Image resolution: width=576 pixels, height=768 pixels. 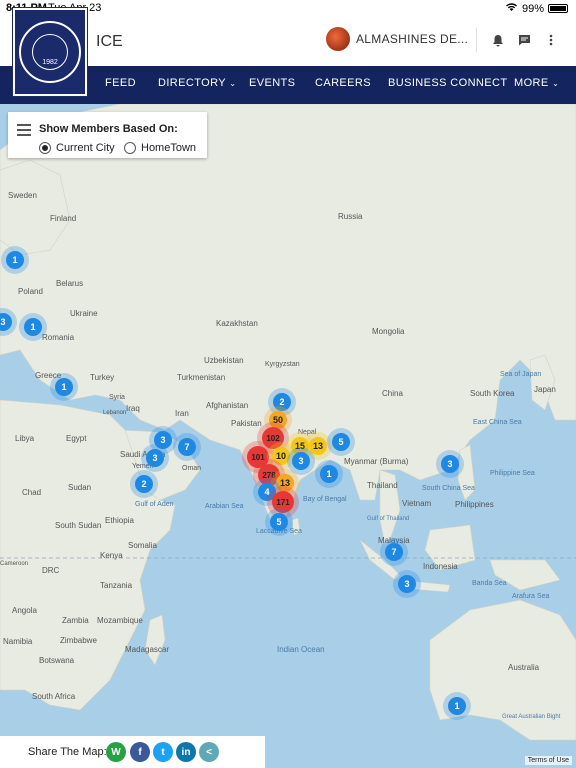 What do you see at coordinates (388, 519) in the screenshot?
I see `map-label: Gulf of Thailand` at bounding box center [388, 519].